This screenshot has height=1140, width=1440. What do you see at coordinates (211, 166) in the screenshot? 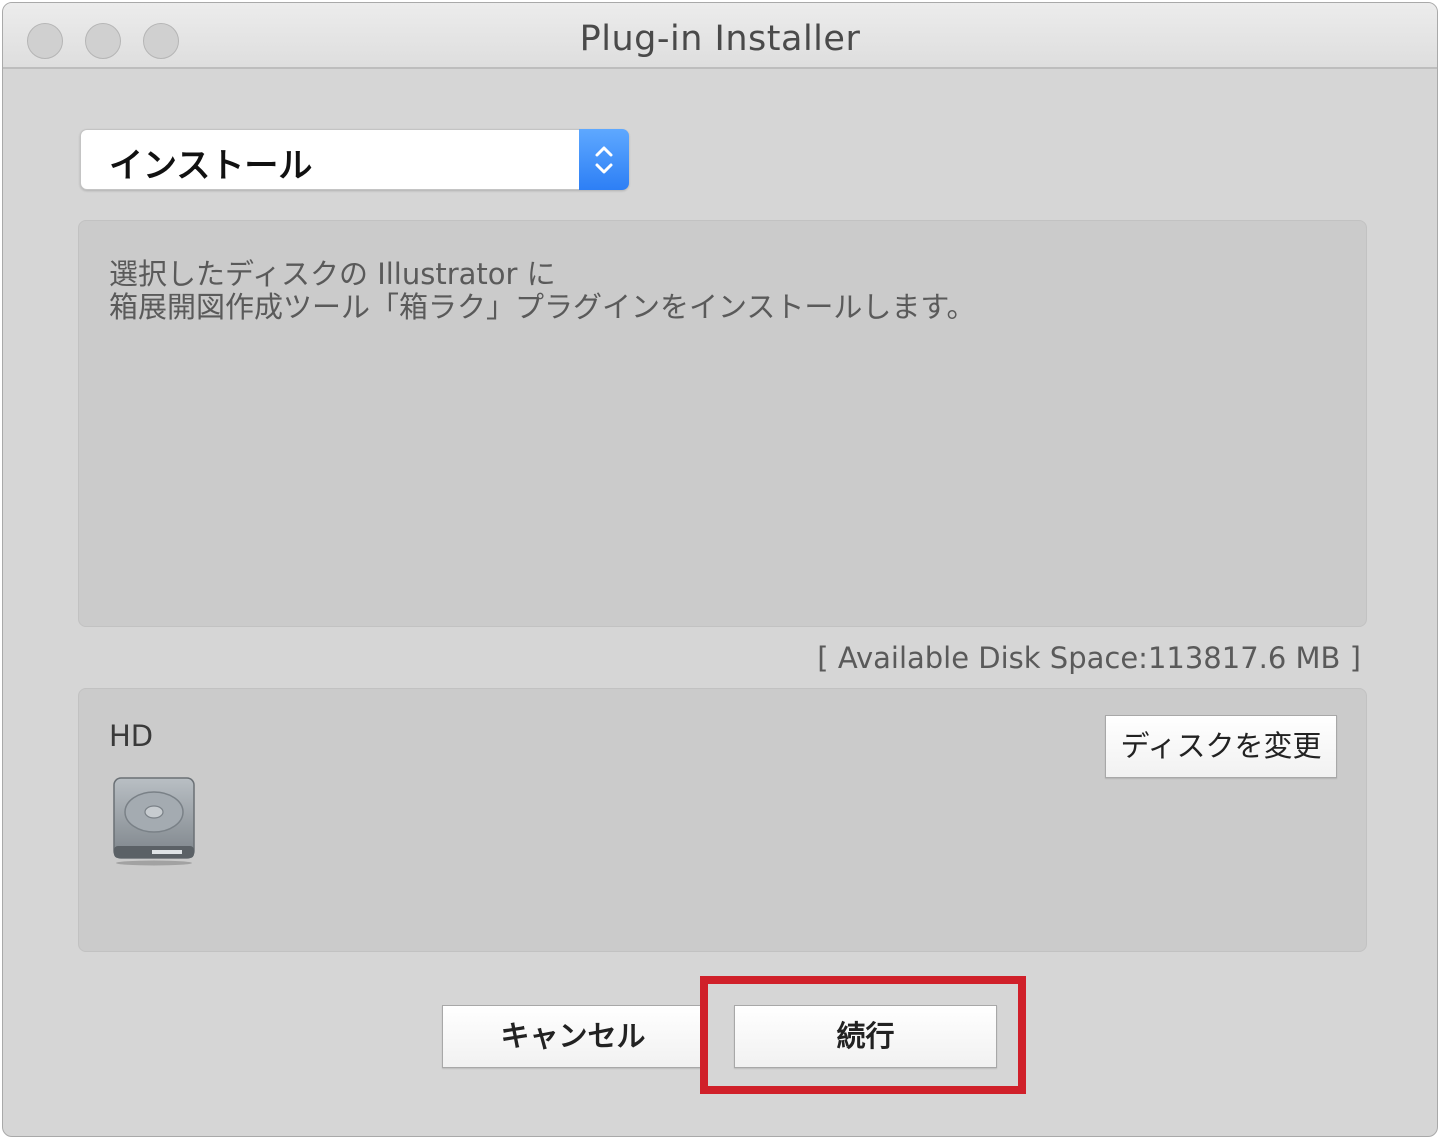
I see `action-popup-label: インストール` at bounding box center [211, 166].